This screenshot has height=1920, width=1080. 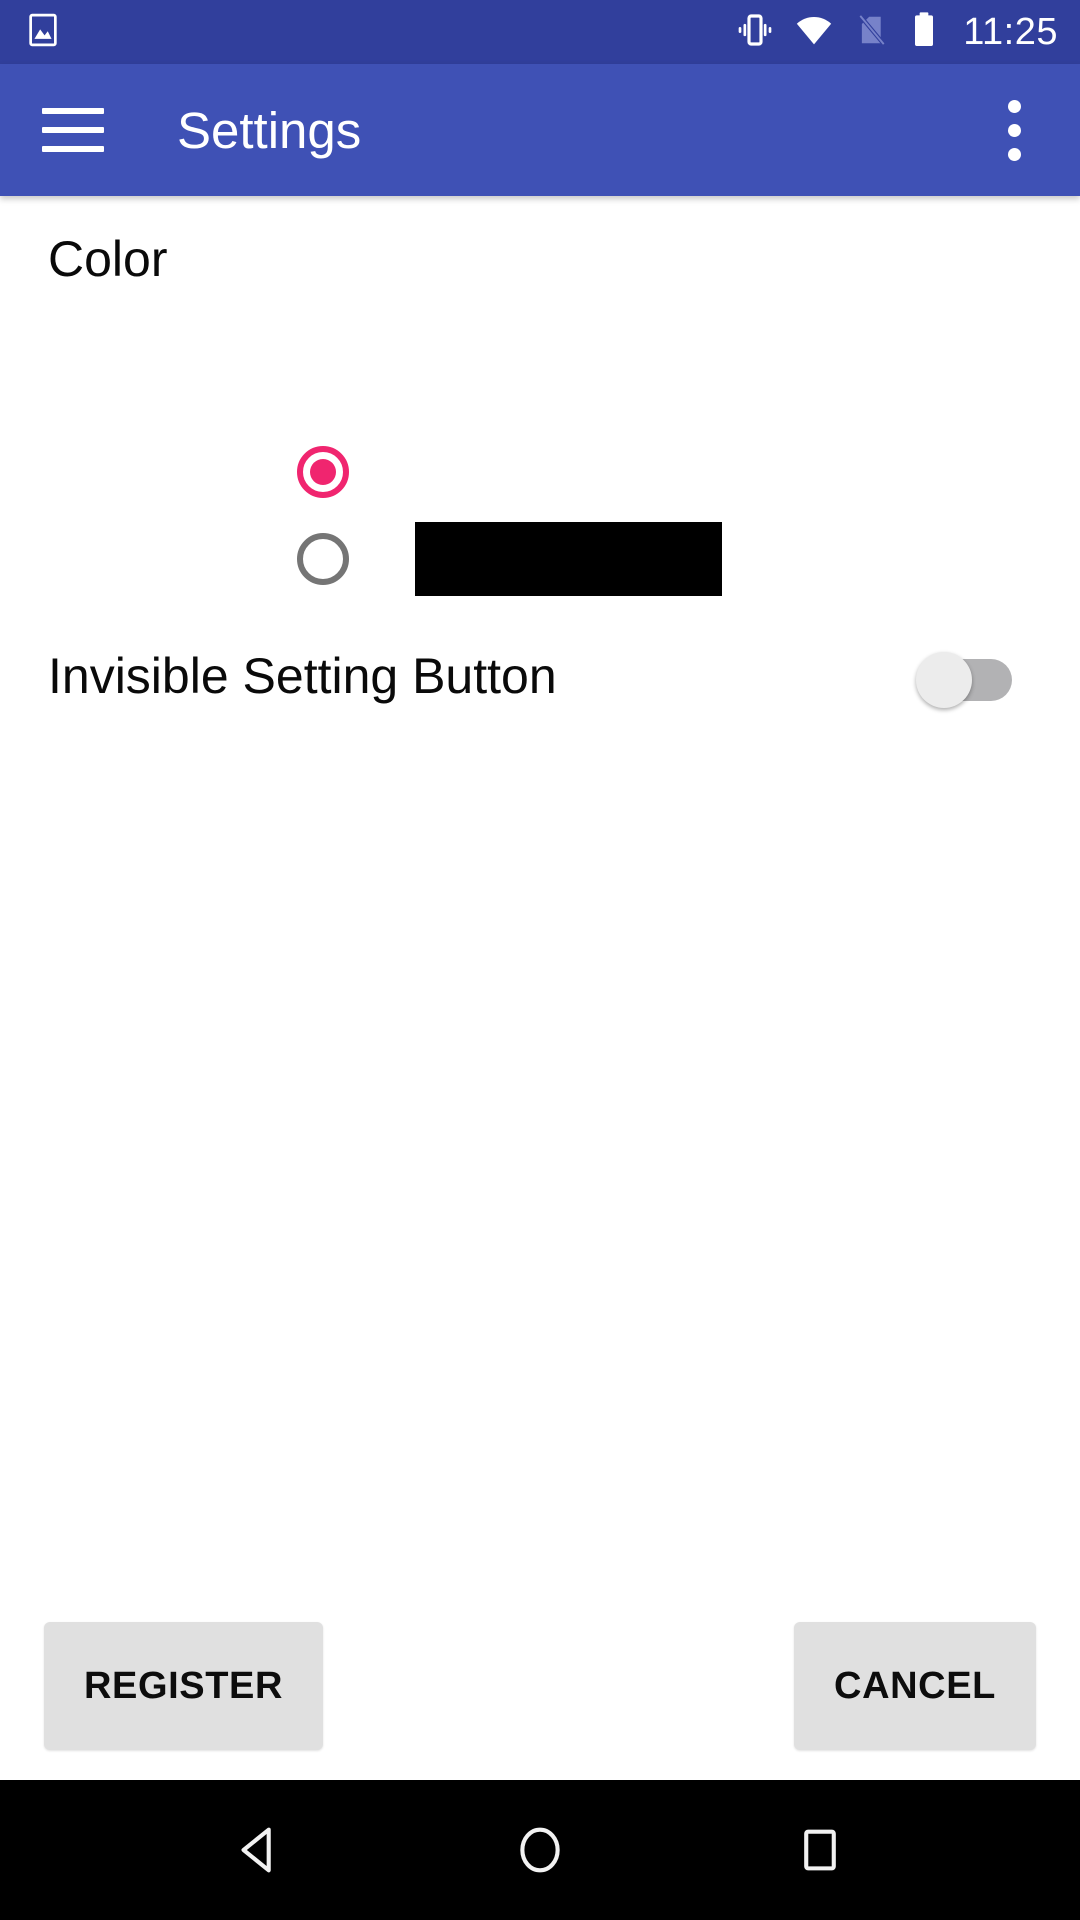 I want to click on invisible-setting-row: Invisible Setting Button, so click(x=540, y=676).